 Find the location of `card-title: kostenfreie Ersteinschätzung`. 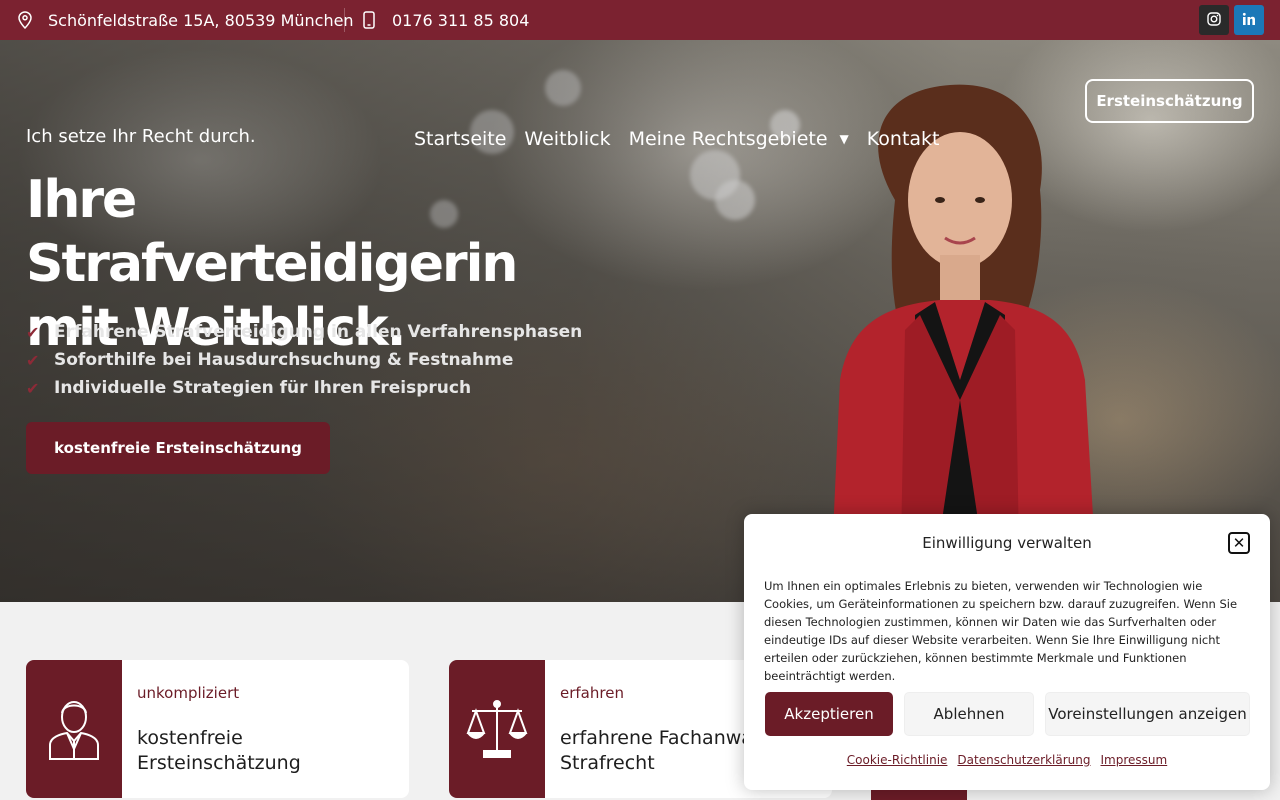

card-title: kostenfreie Ersteinschätzung is located at coordinates (219, 751).